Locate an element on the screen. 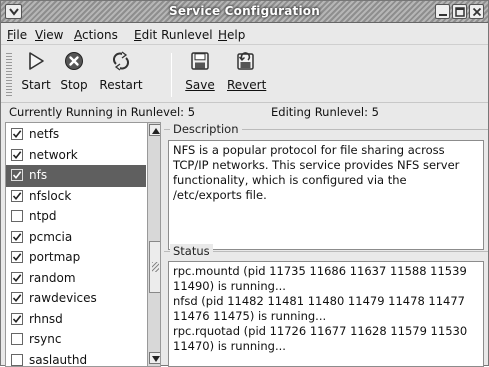 This screenshot has width=489, height=367. start-label: Start is located at coordinates (36, 85).